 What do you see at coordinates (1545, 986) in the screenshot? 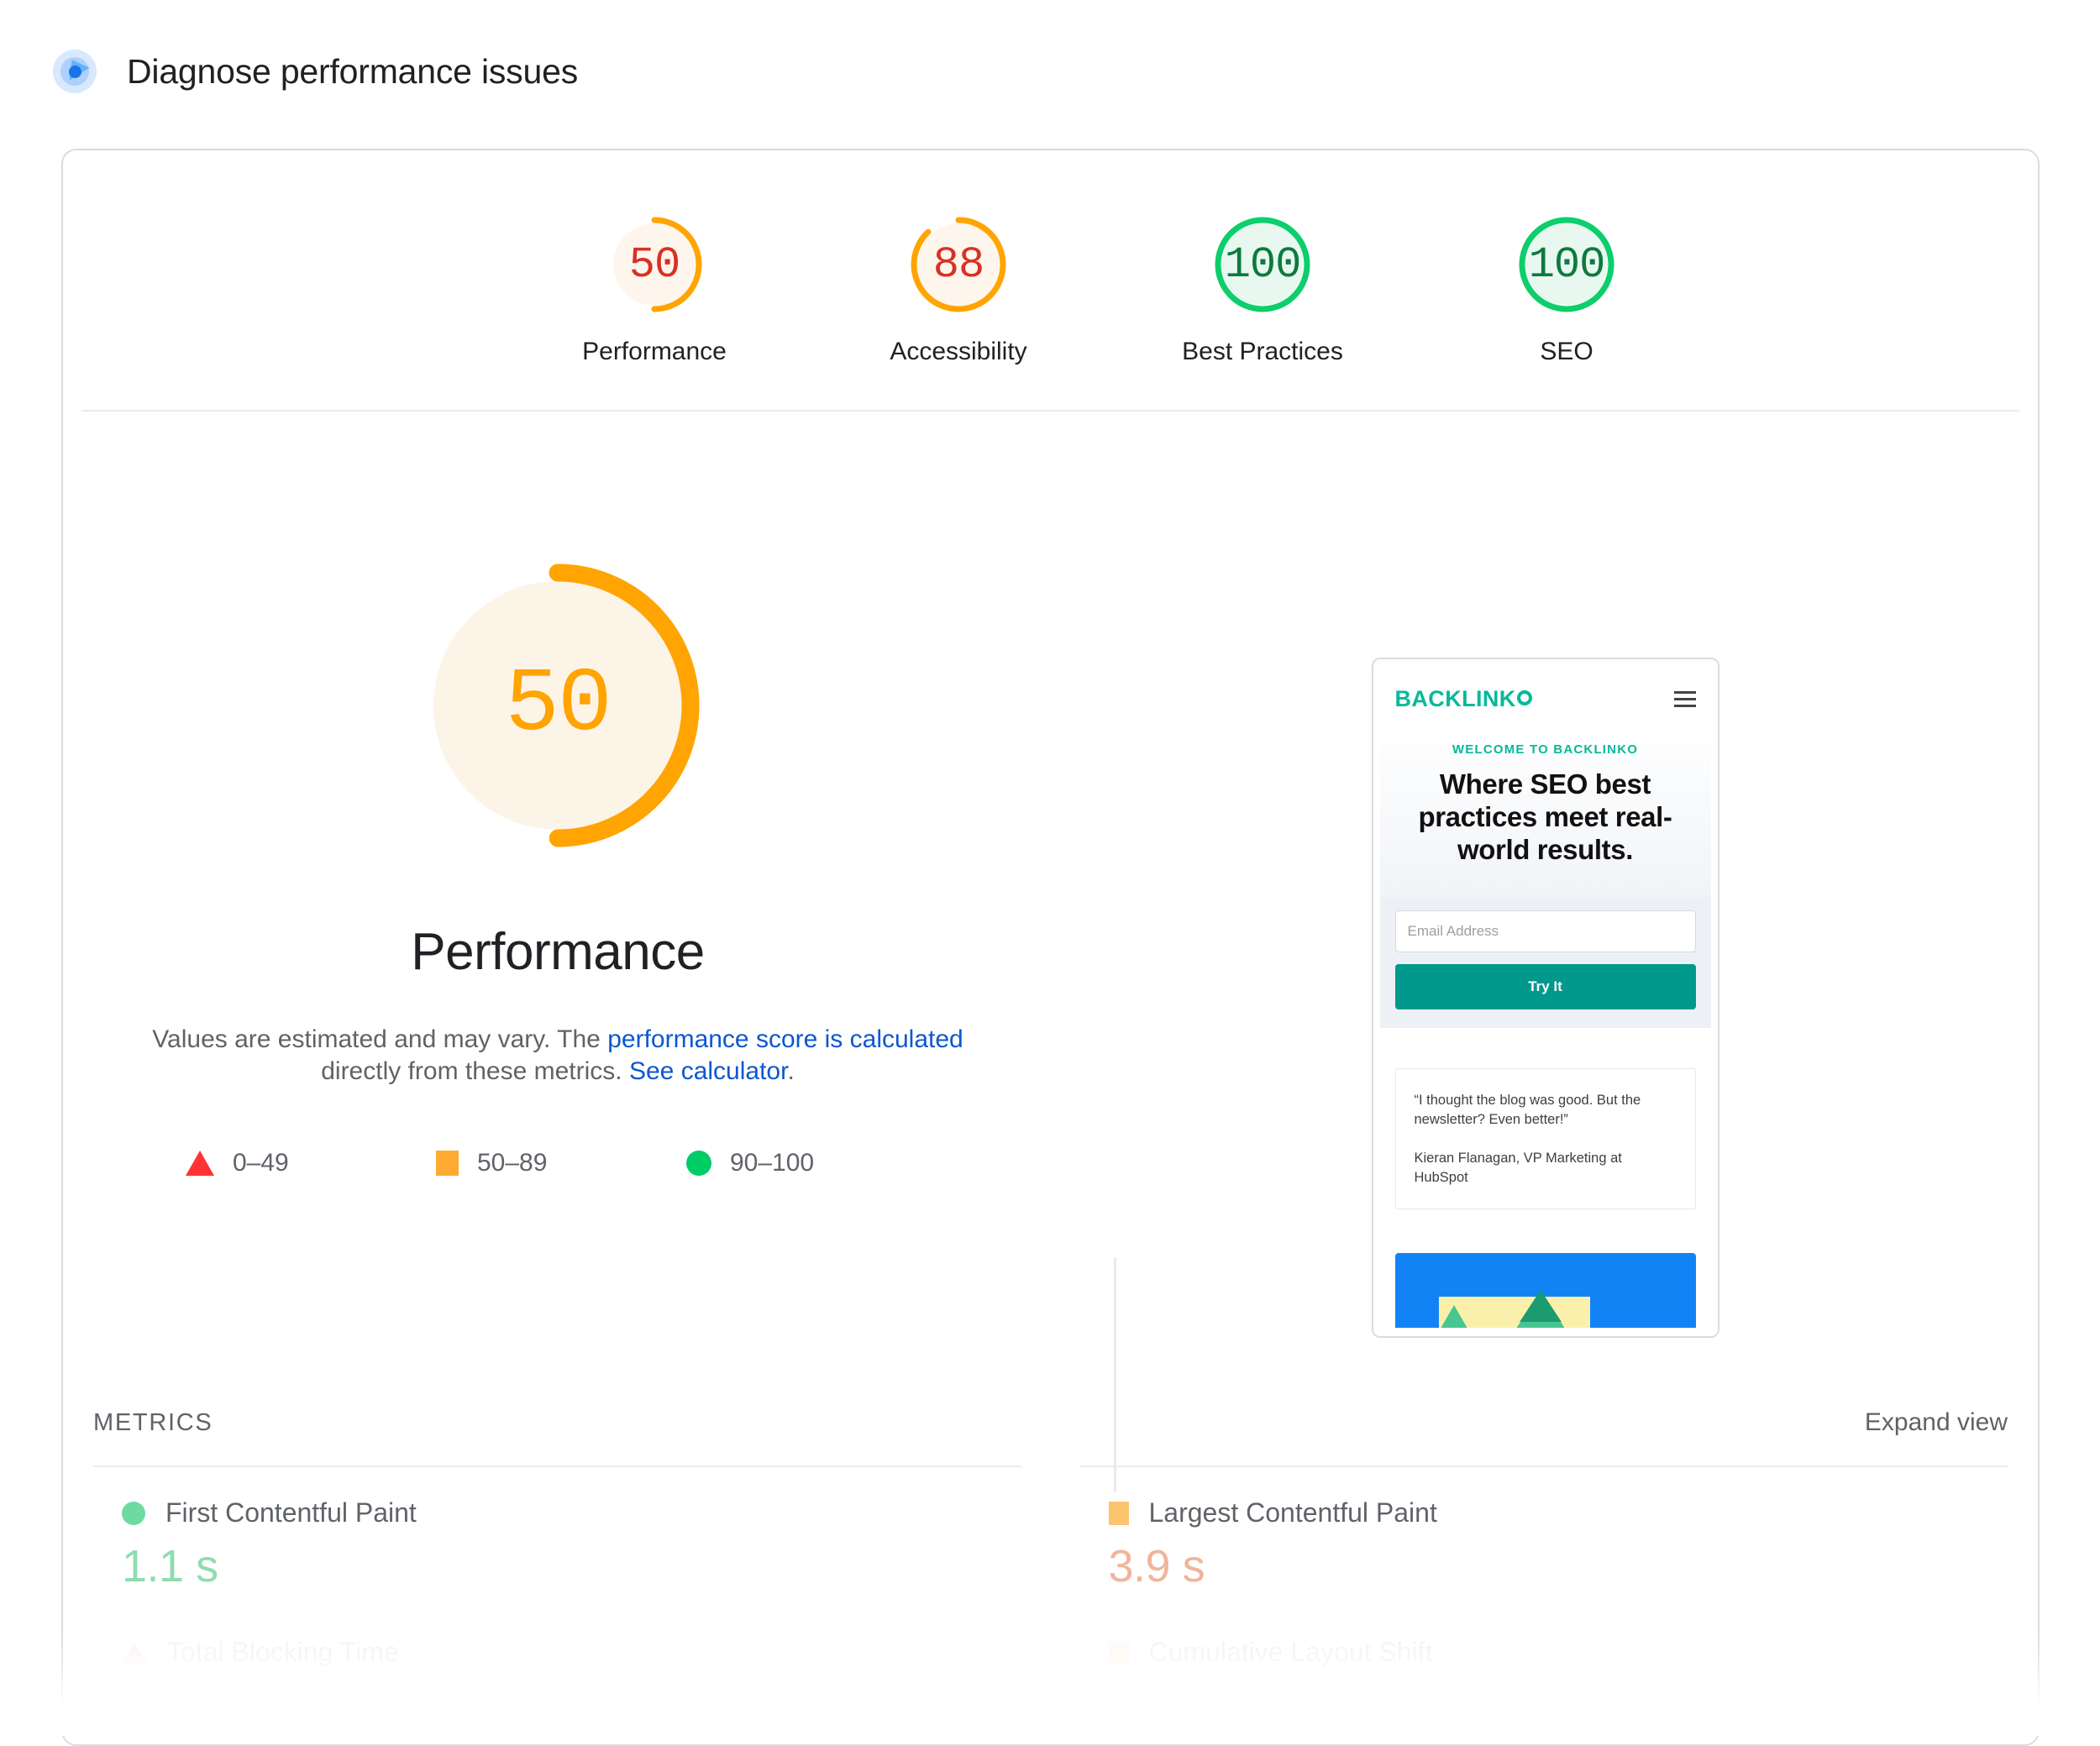
I see `try-it-button: Try It` at bounding box center [1545, 986].